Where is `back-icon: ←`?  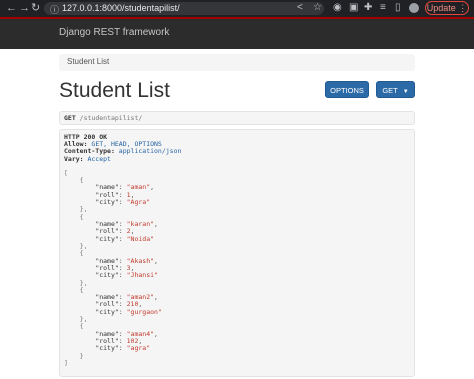
back-icon: ← is located at coordinates (11, 8).